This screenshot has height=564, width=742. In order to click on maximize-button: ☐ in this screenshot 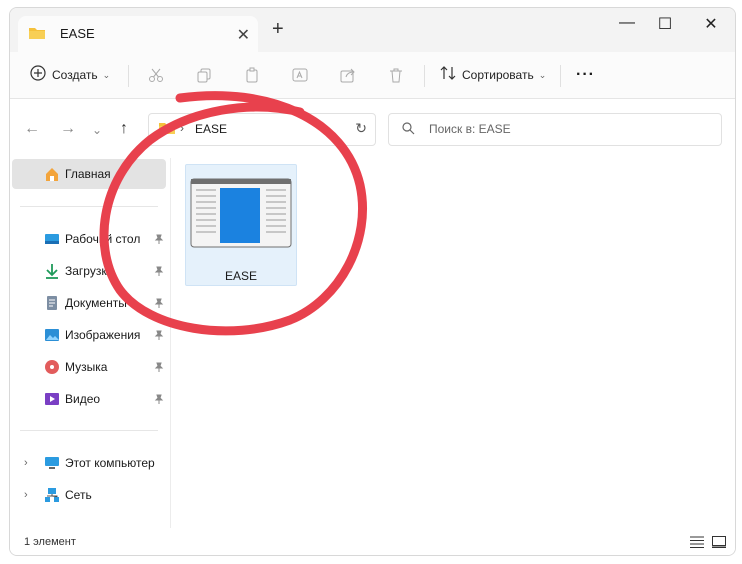, I will do `click(665, 24)`.